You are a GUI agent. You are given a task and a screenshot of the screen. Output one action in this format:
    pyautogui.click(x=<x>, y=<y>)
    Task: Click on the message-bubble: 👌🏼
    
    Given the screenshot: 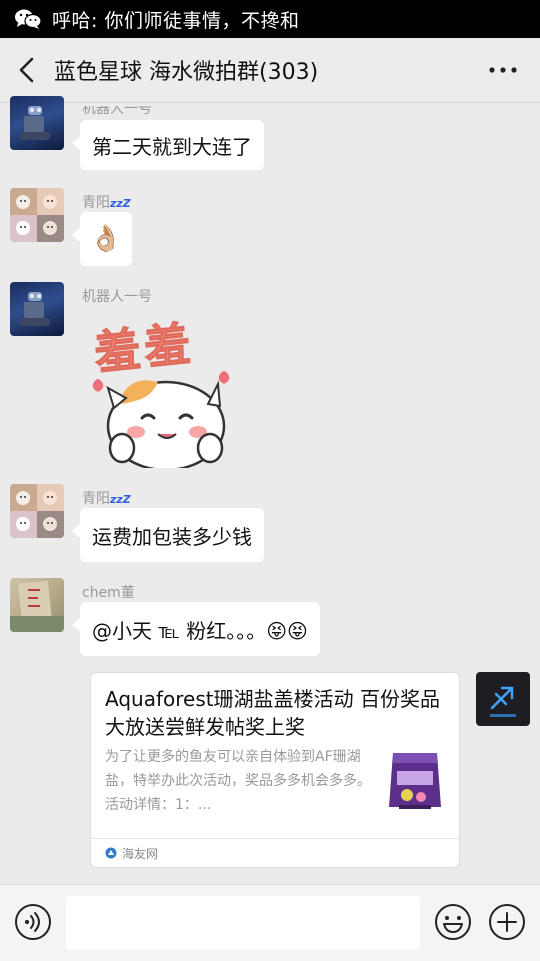 What is the action you would take?
    pyautogui.click(x=102, y=239)
    